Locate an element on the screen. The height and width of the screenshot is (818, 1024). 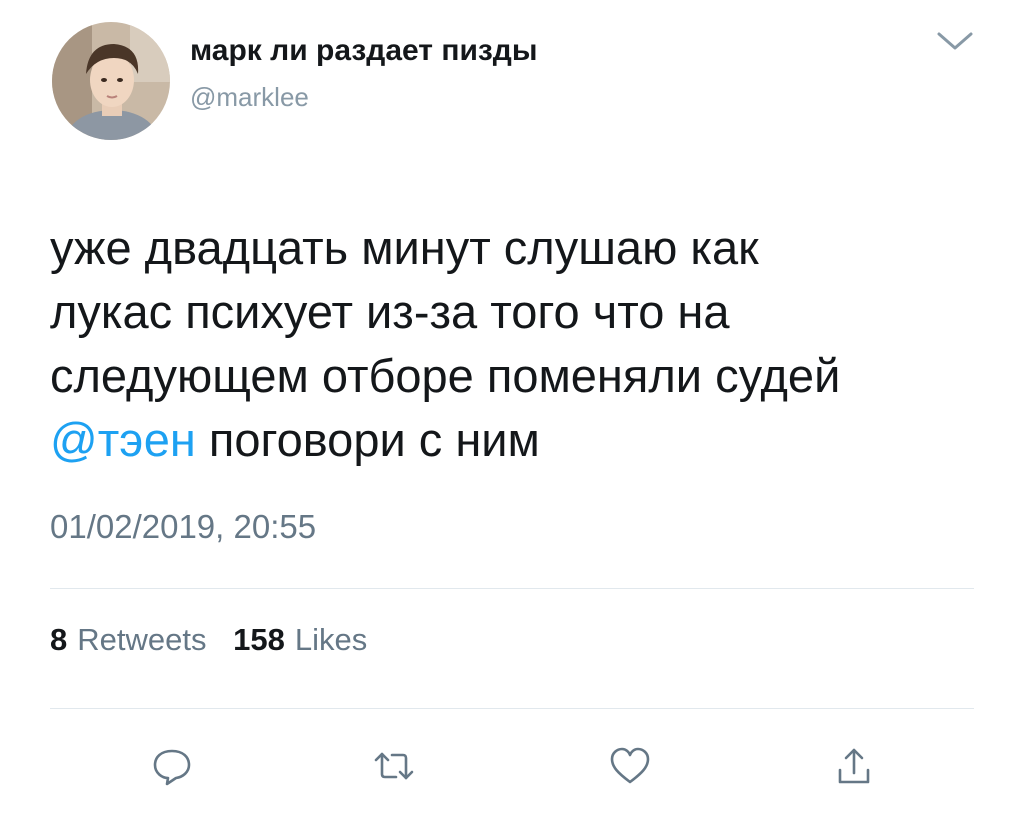
reply-icon is located at coordinates (172, 766).